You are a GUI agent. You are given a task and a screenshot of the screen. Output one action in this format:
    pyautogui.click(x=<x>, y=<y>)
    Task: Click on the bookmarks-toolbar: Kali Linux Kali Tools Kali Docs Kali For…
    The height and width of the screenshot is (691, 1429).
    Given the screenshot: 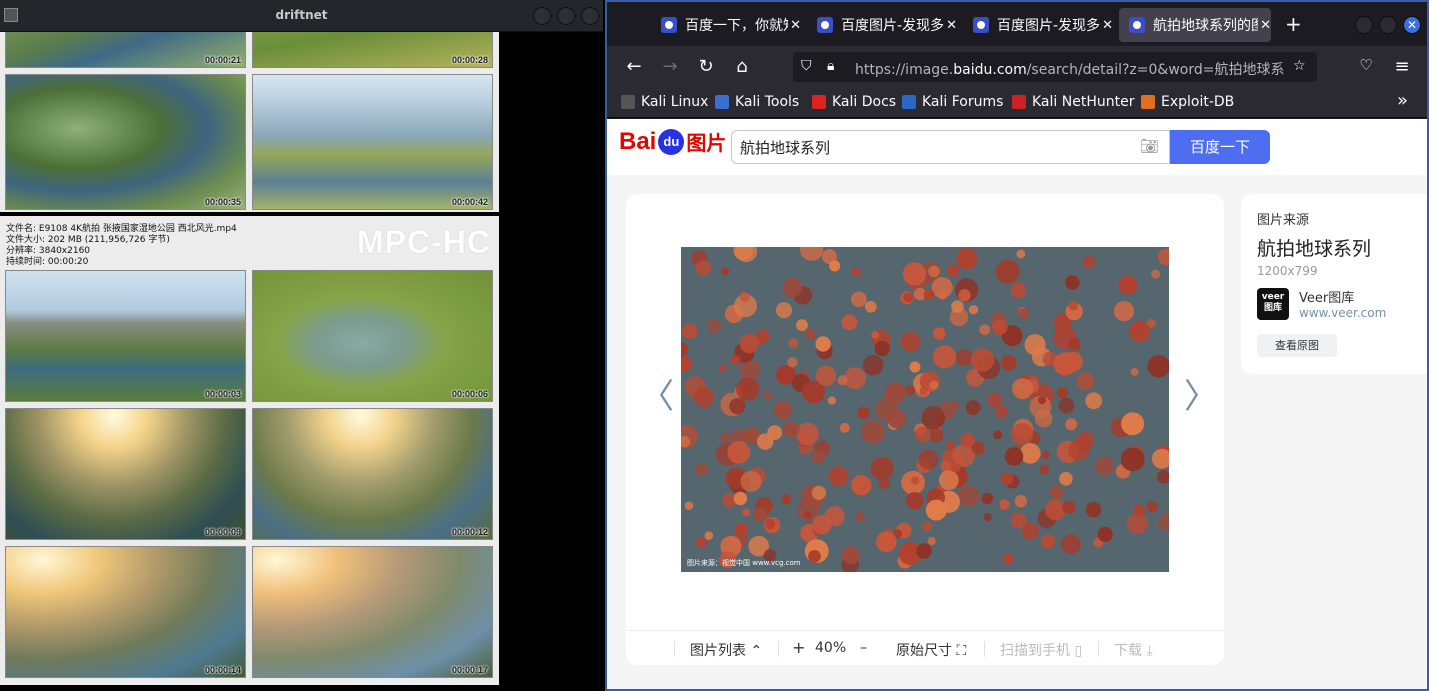 What is the action you would take?
    pyautogui.click(x=1017, y=103)
    